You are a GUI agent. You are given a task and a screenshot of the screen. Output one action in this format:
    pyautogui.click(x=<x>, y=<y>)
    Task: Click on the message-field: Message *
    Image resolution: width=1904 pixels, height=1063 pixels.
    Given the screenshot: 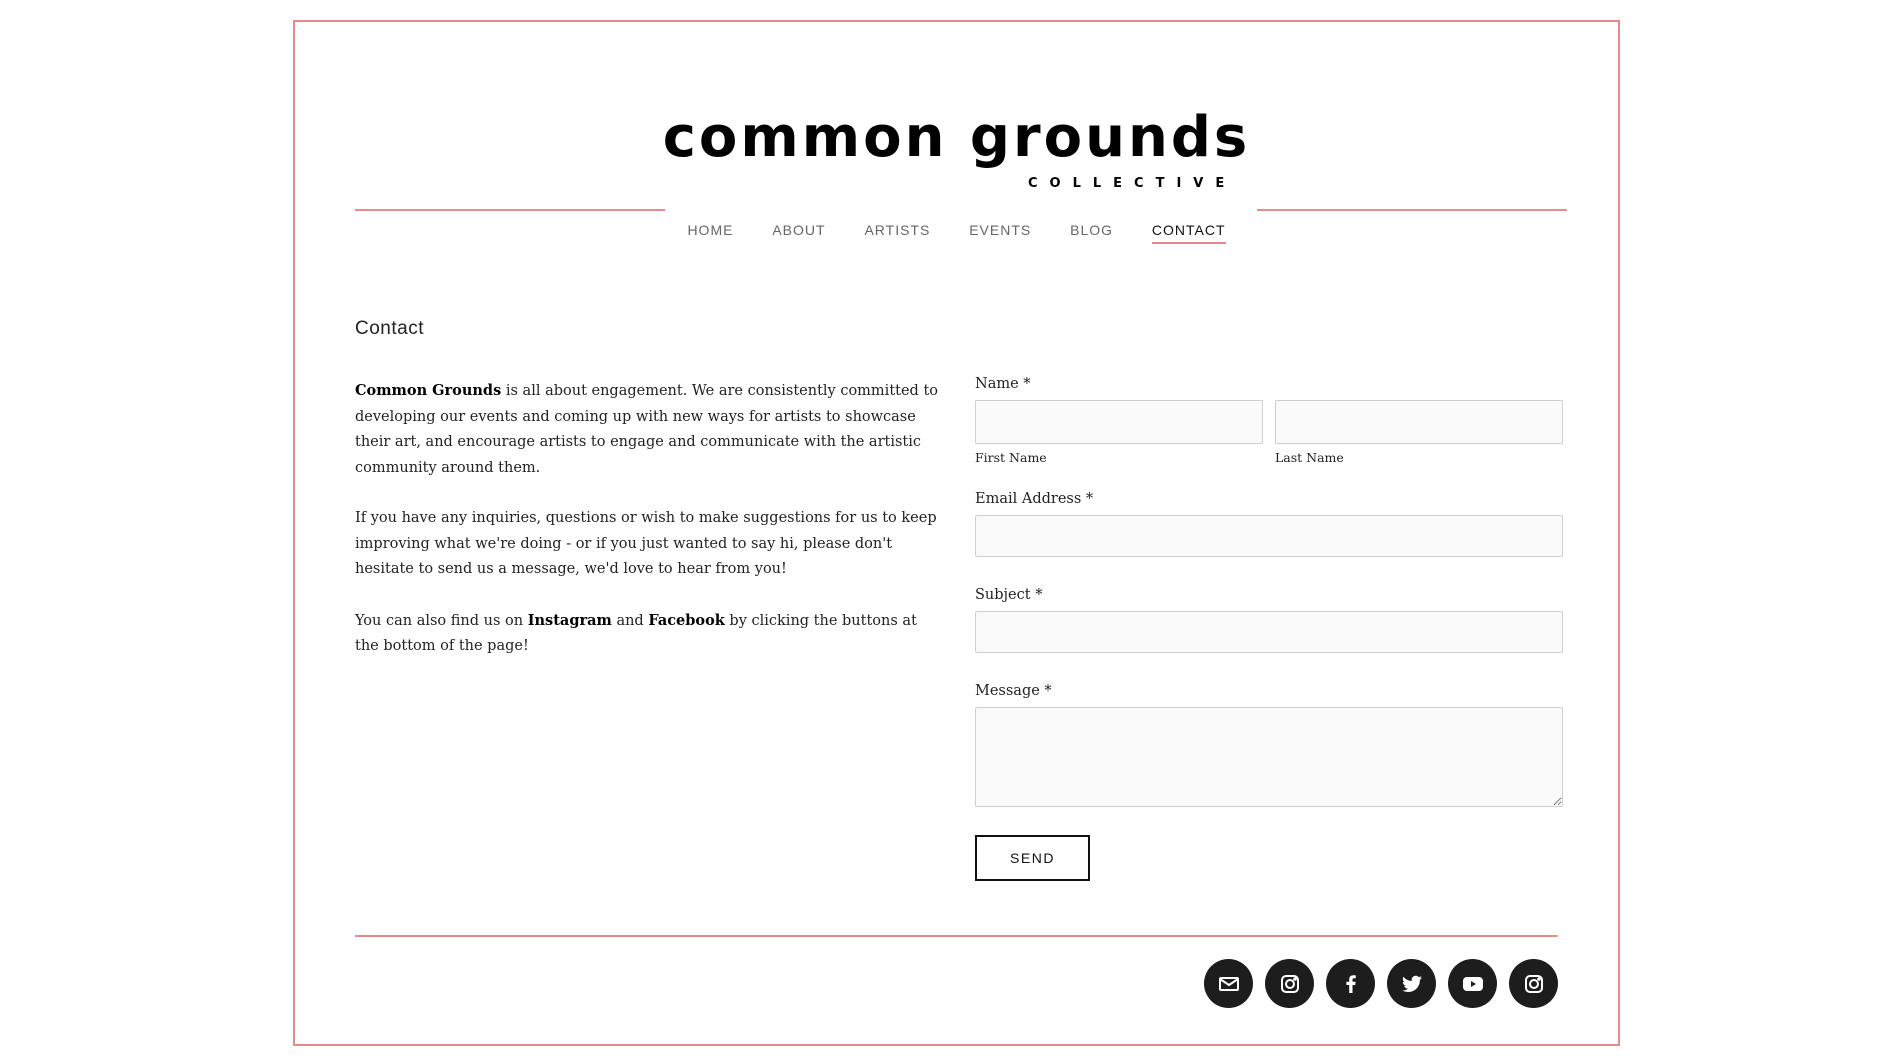 What is the action you would take?
    pyautogui.click(x=1269, y=745)
    